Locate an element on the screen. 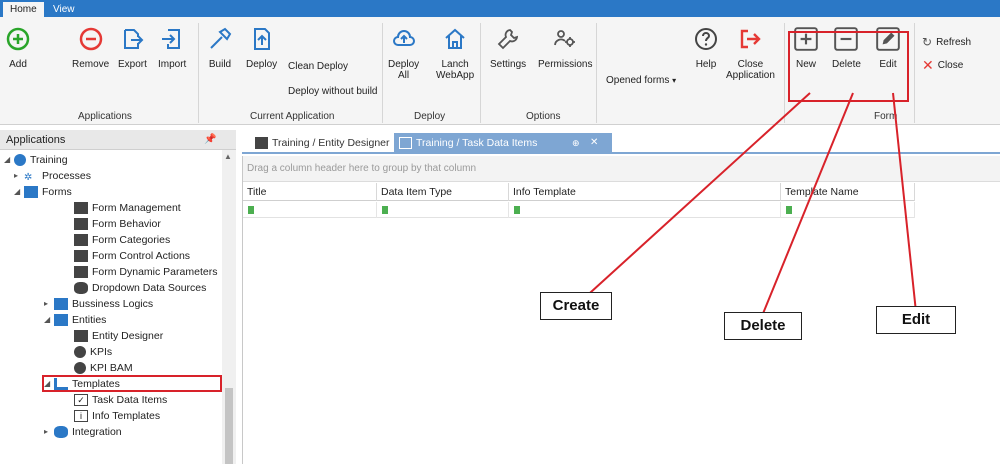 This screenshot has width=1000, height=464. share-icon is located at coordinates (81, 240).